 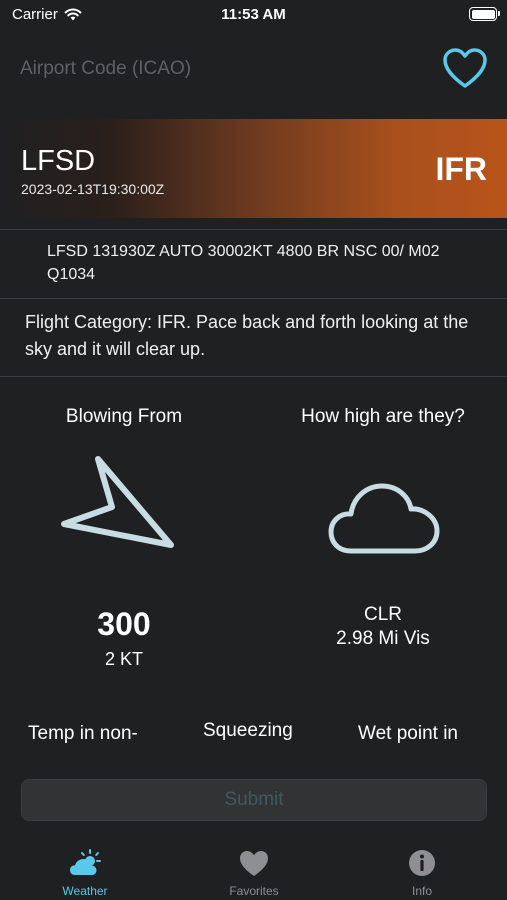 I want to click on flight-category-banner: LFSD 2023-02-13T19:30:00Z IFR, so click(x=253, y=168).